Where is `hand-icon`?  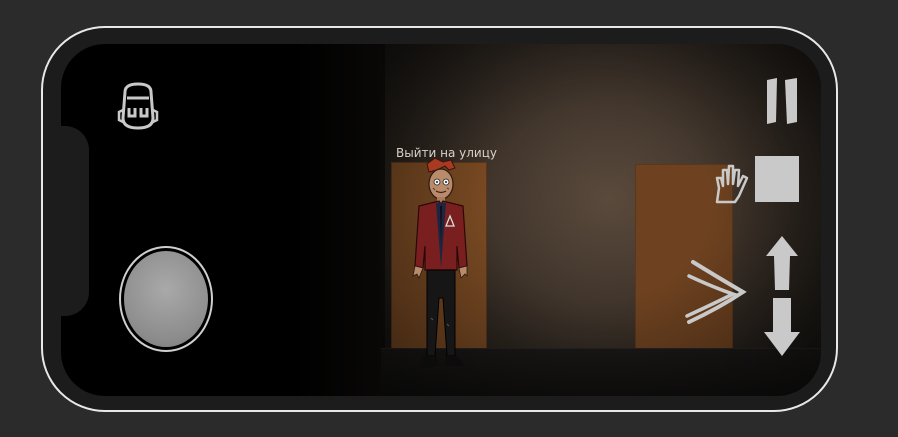
hand-icon is located at coordinates (732, 184).